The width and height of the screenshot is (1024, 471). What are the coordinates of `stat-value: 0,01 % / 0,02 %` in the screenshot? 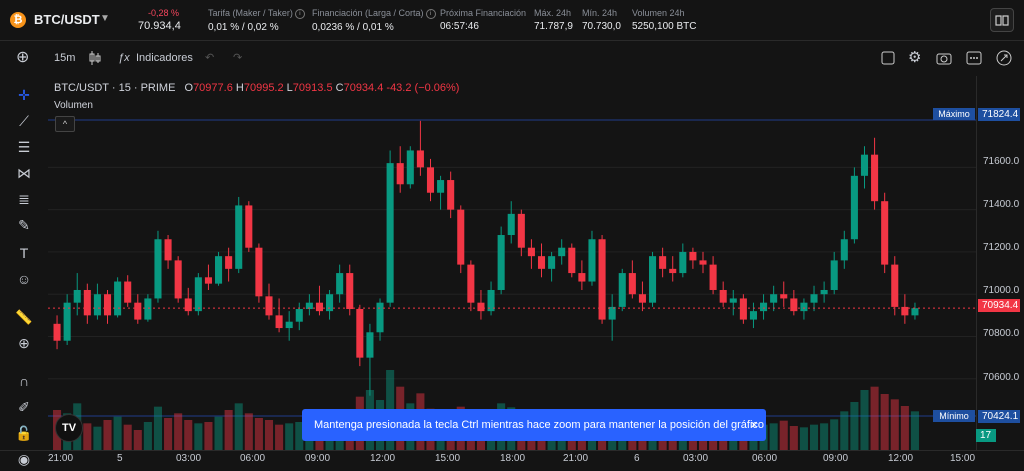 It's located at (243, 27).